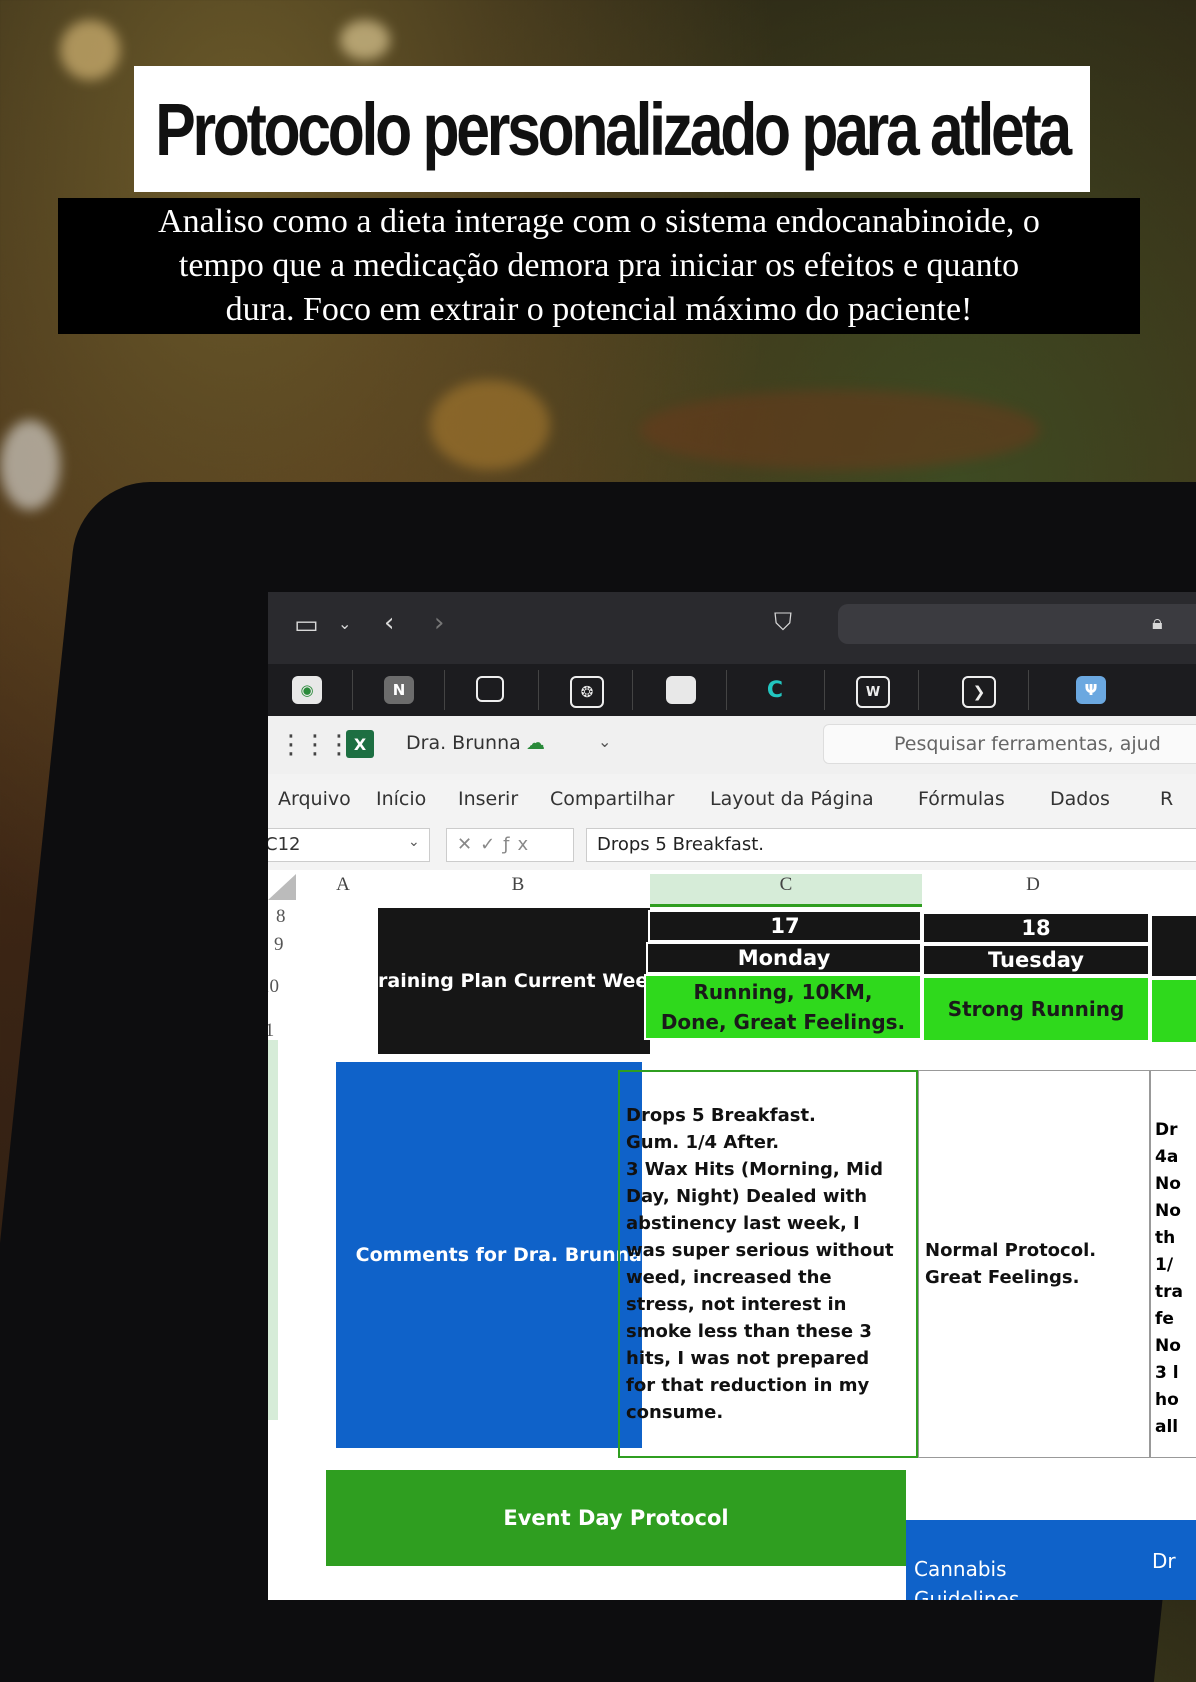 The height and width of the screenshot is (1682, 1196). Describe the element at coordinates (612, 799) in the screenshot. I see `menu-compartilhar: Compartilhar` at that location.